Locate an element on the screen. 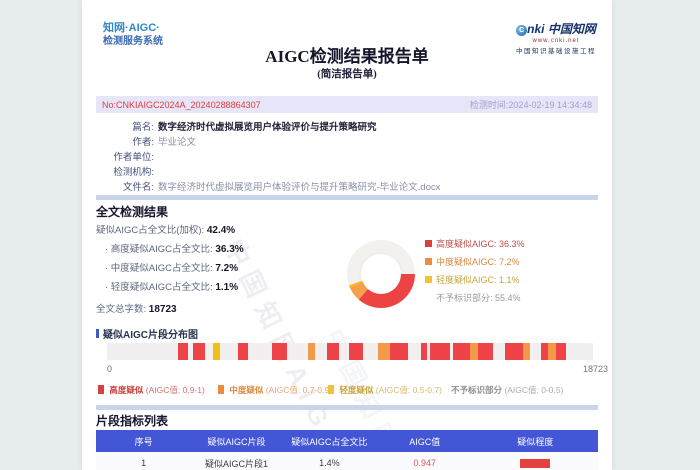  legend-name: 轻度疑似 is located at coordinates (356, 390).